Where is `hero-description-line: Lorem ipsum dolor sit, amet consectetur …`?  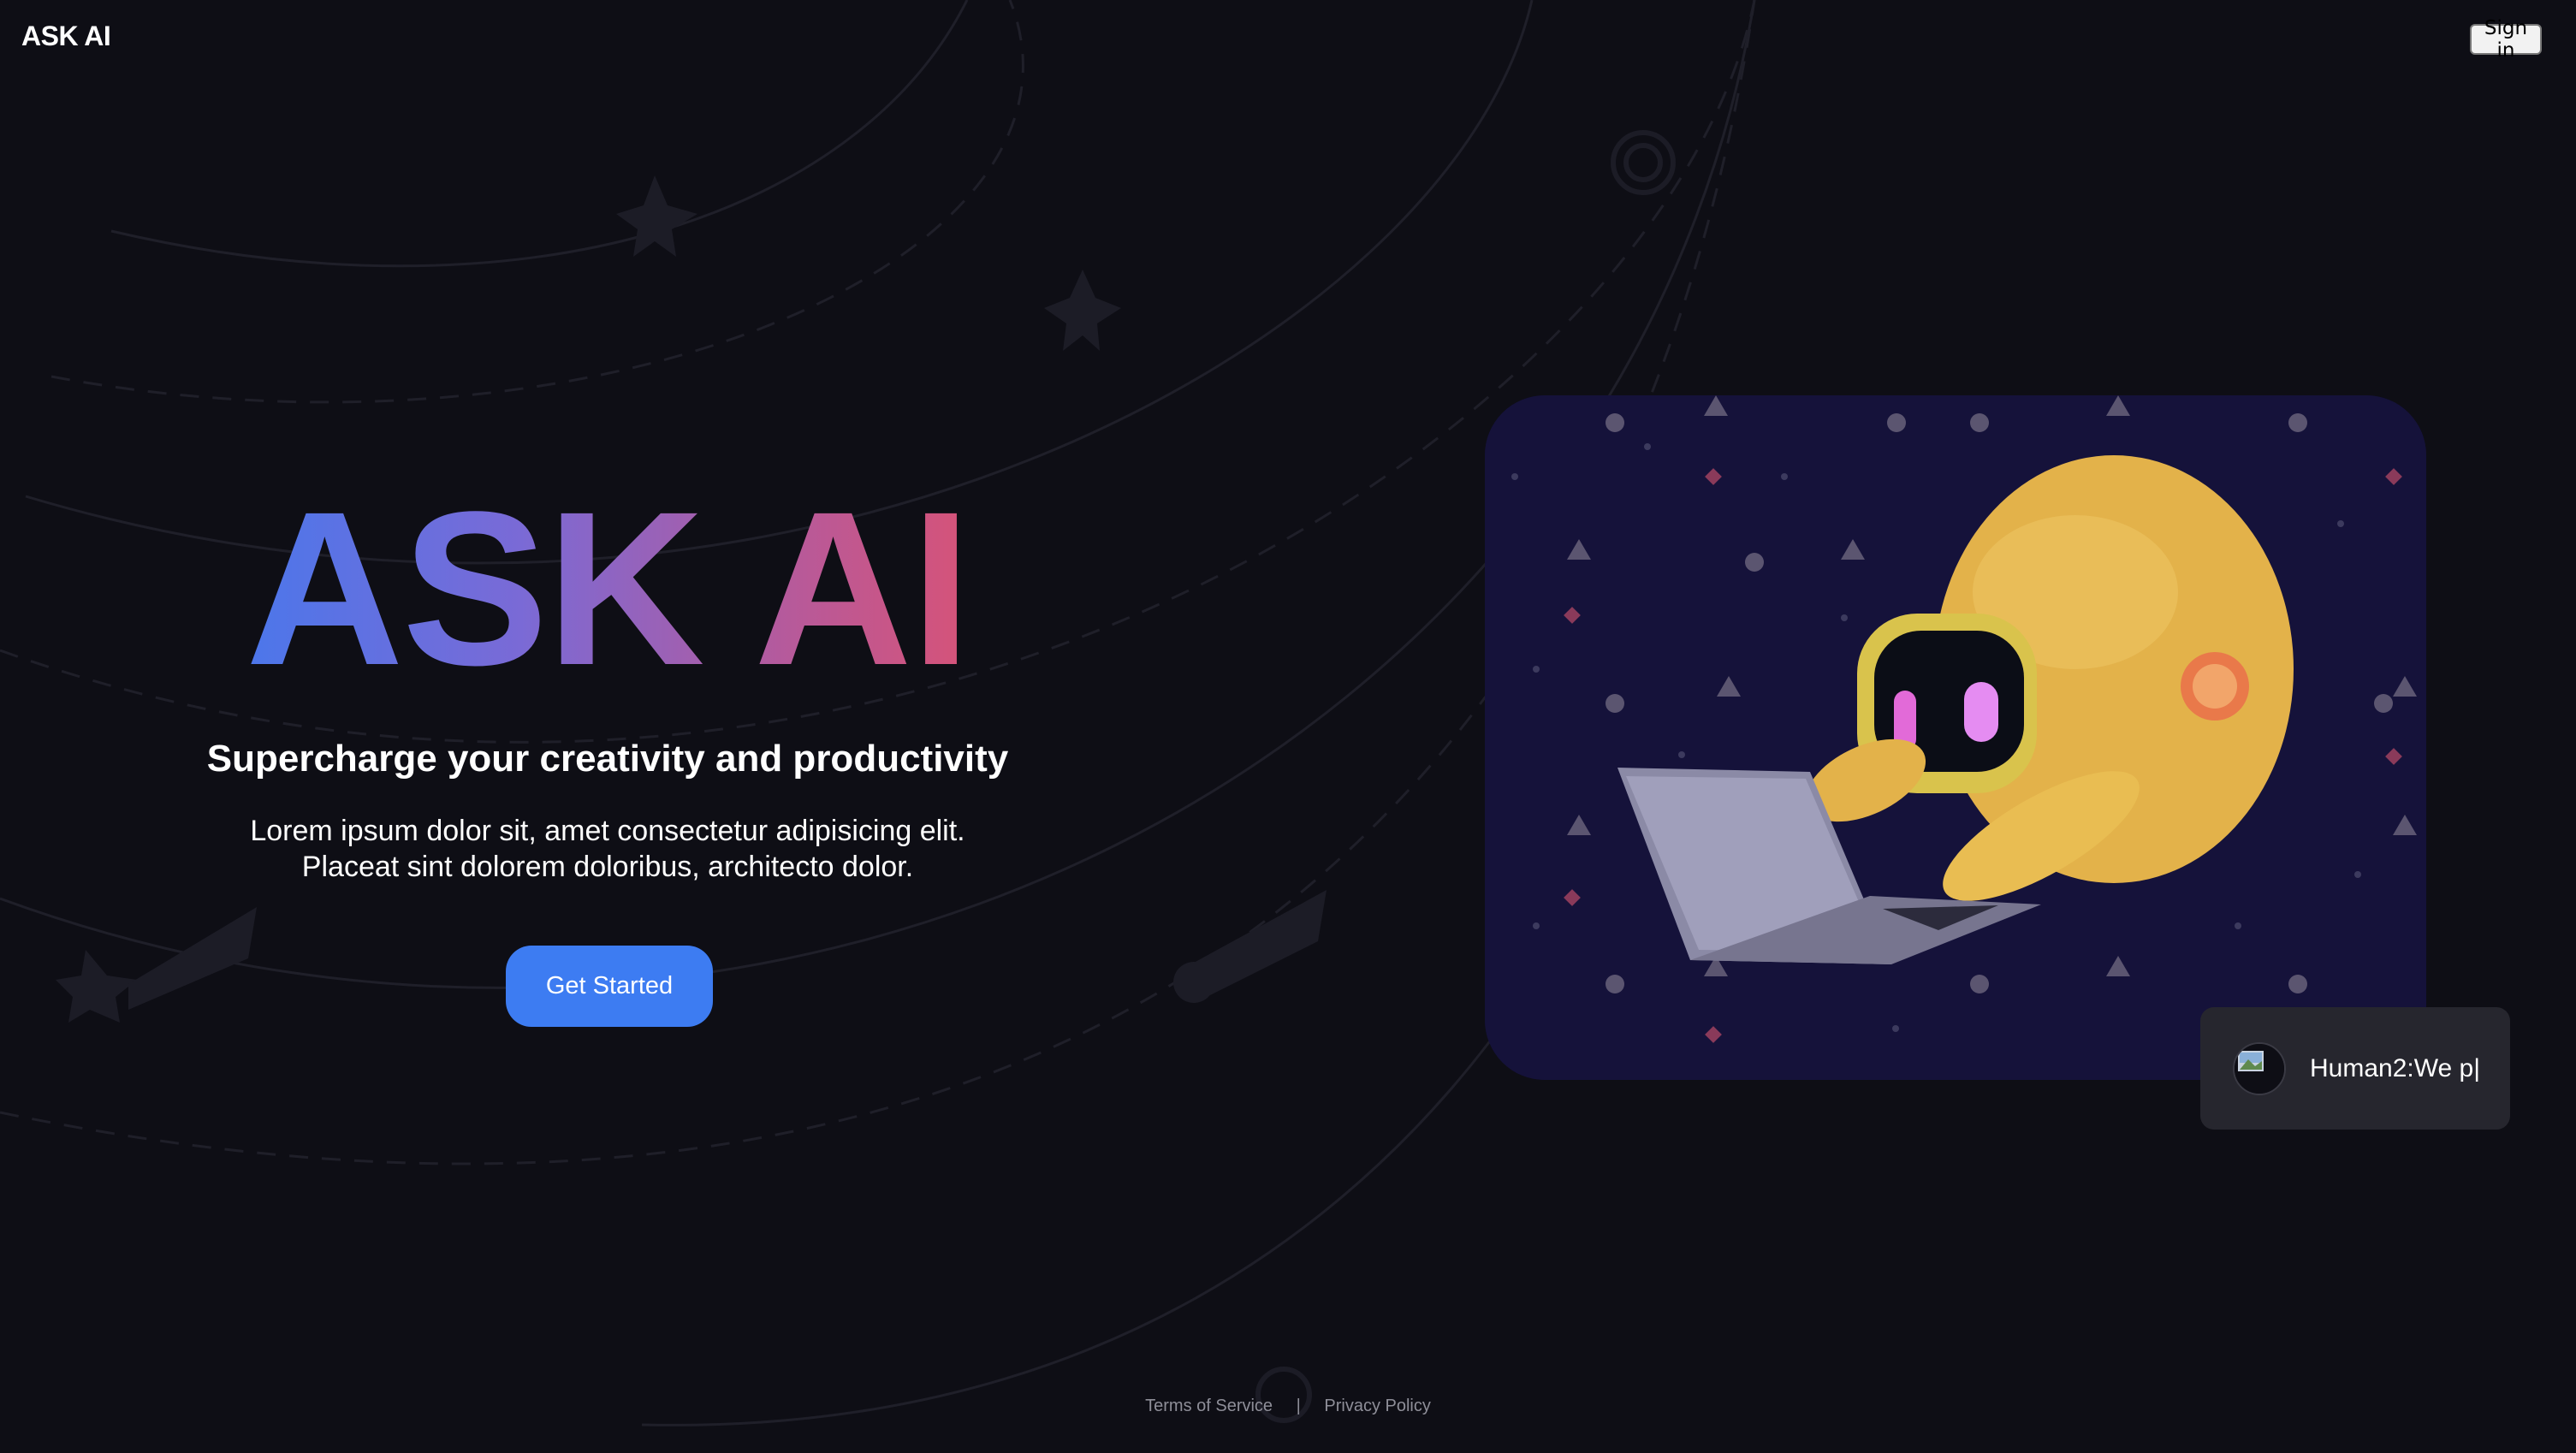
hero-description-line: Lorem ipsum dolor sit, amet consectetur … is located at coordinates (607, 831).